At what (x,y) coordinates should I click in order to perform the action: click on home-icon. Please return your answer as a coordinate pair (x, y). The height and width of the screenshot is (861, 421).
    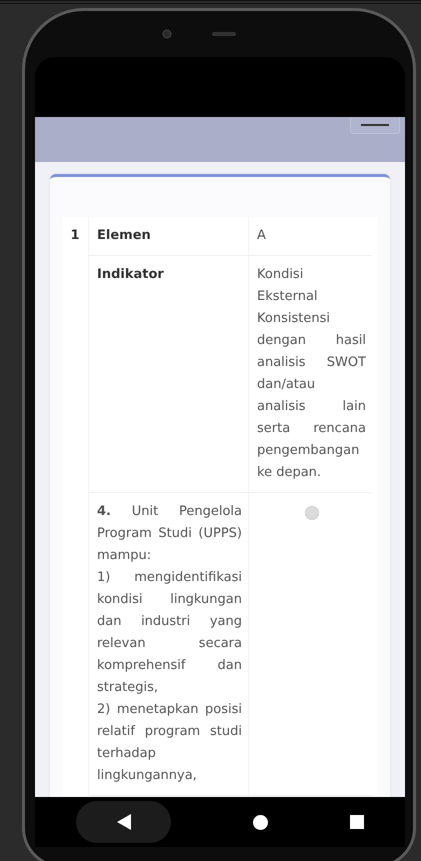
    Looking at the image, I should click on (260, 822).